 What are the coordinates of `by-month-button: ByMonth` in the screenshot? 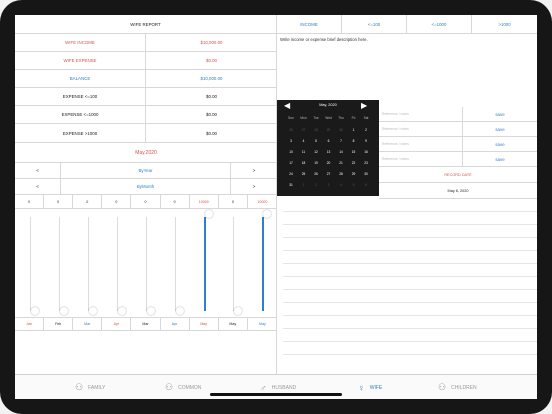 It's located at (146, 187).